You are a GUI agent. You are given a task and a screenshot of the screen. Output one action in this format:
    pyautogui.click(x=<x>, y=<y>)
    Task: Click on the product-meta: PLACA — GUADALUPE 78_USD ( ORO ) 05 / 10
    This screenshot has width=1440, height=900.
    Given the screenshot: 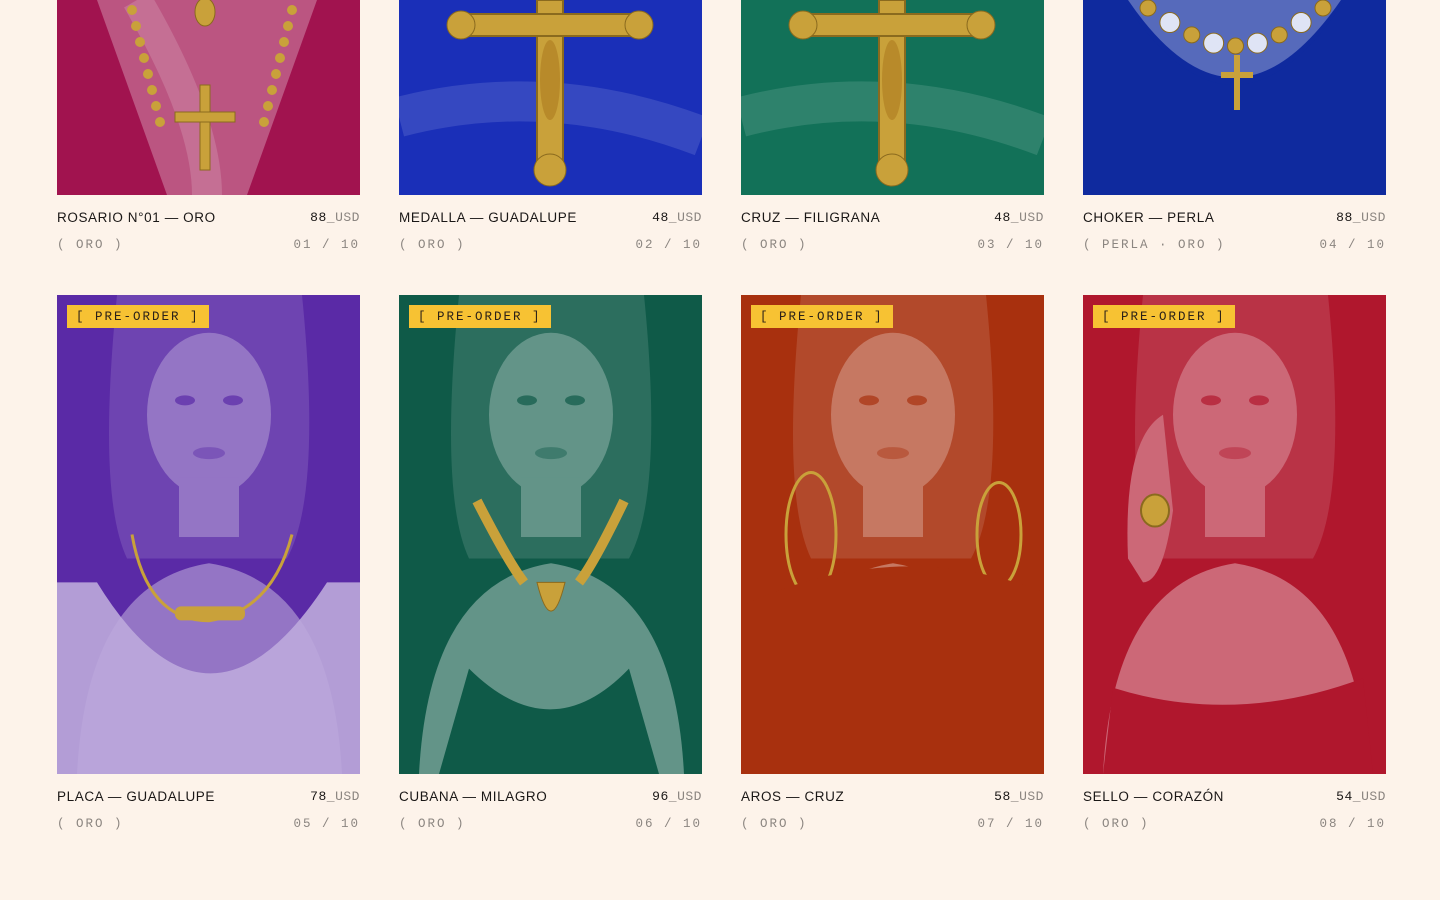 What is the action you would take?
    pyautogui.click(x=208, y=804)
    